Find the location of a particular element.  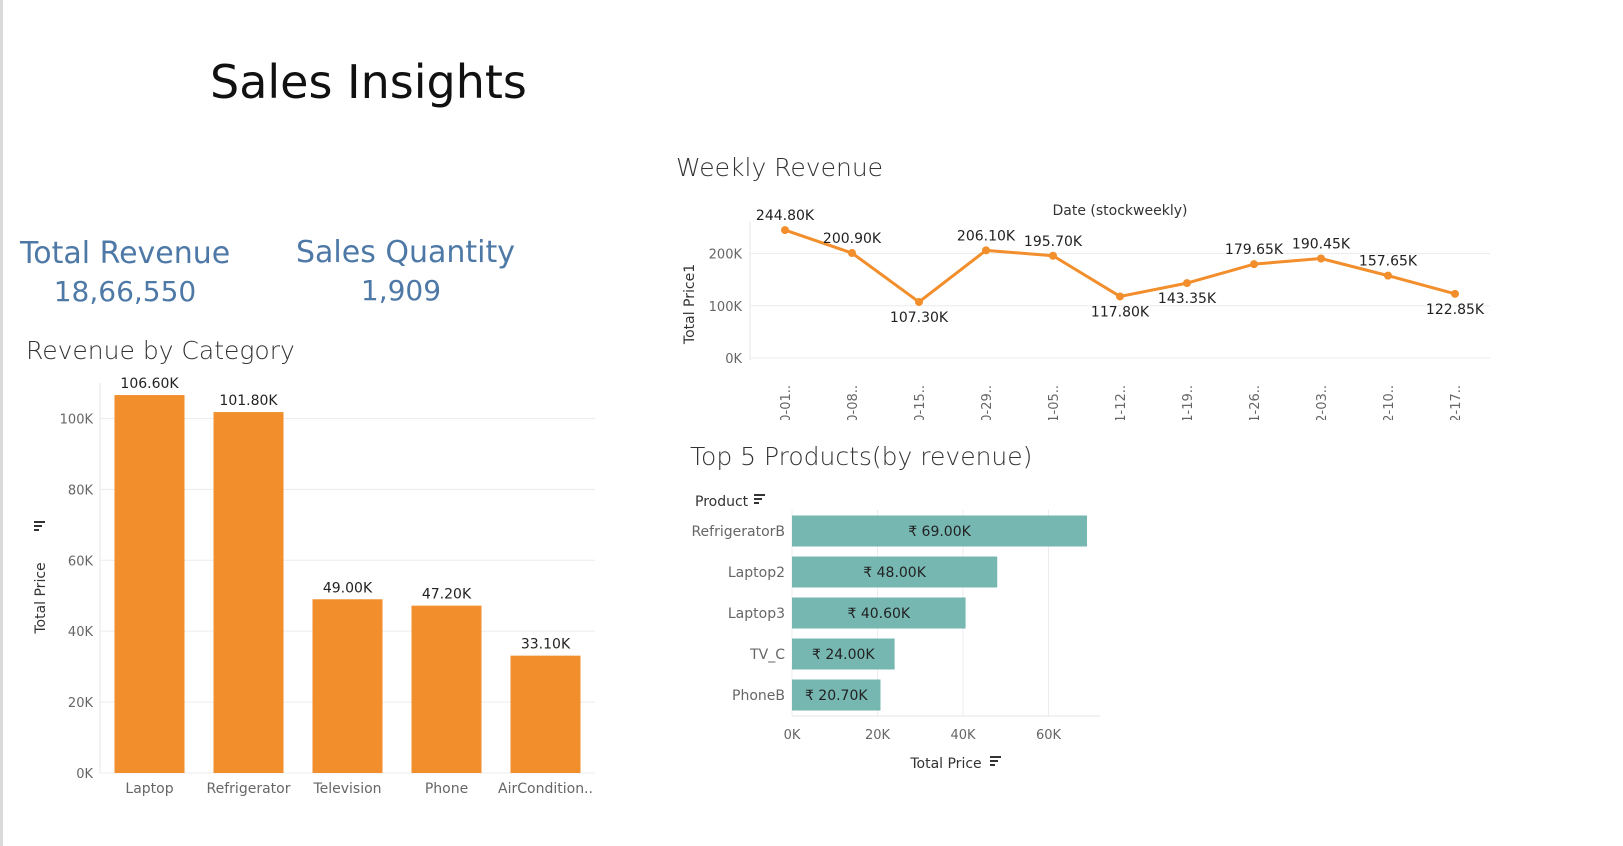

x-tick-label: Television is located at coordinates (346, 789).